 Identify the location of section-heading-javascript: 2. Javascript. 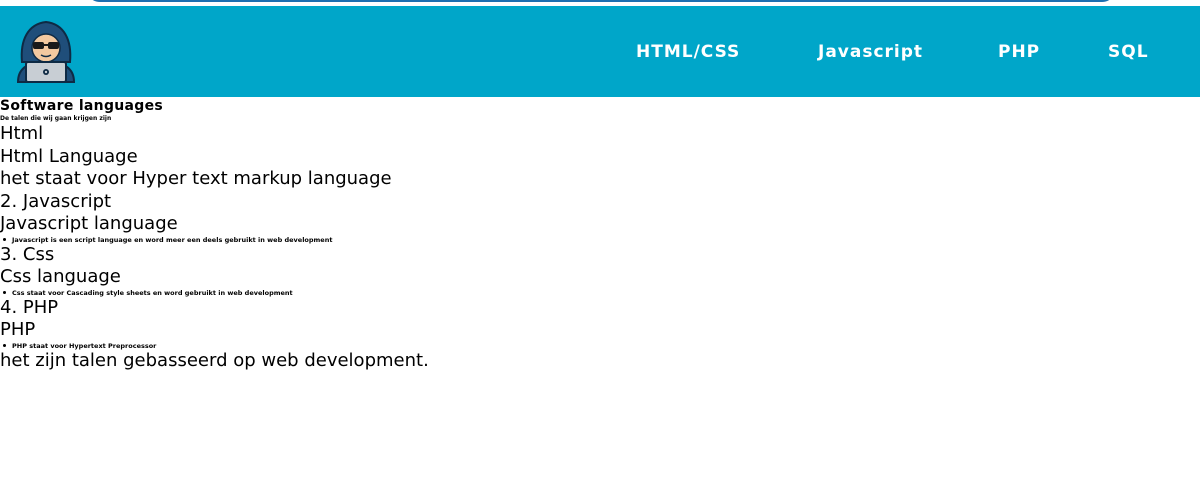
(56, 201).